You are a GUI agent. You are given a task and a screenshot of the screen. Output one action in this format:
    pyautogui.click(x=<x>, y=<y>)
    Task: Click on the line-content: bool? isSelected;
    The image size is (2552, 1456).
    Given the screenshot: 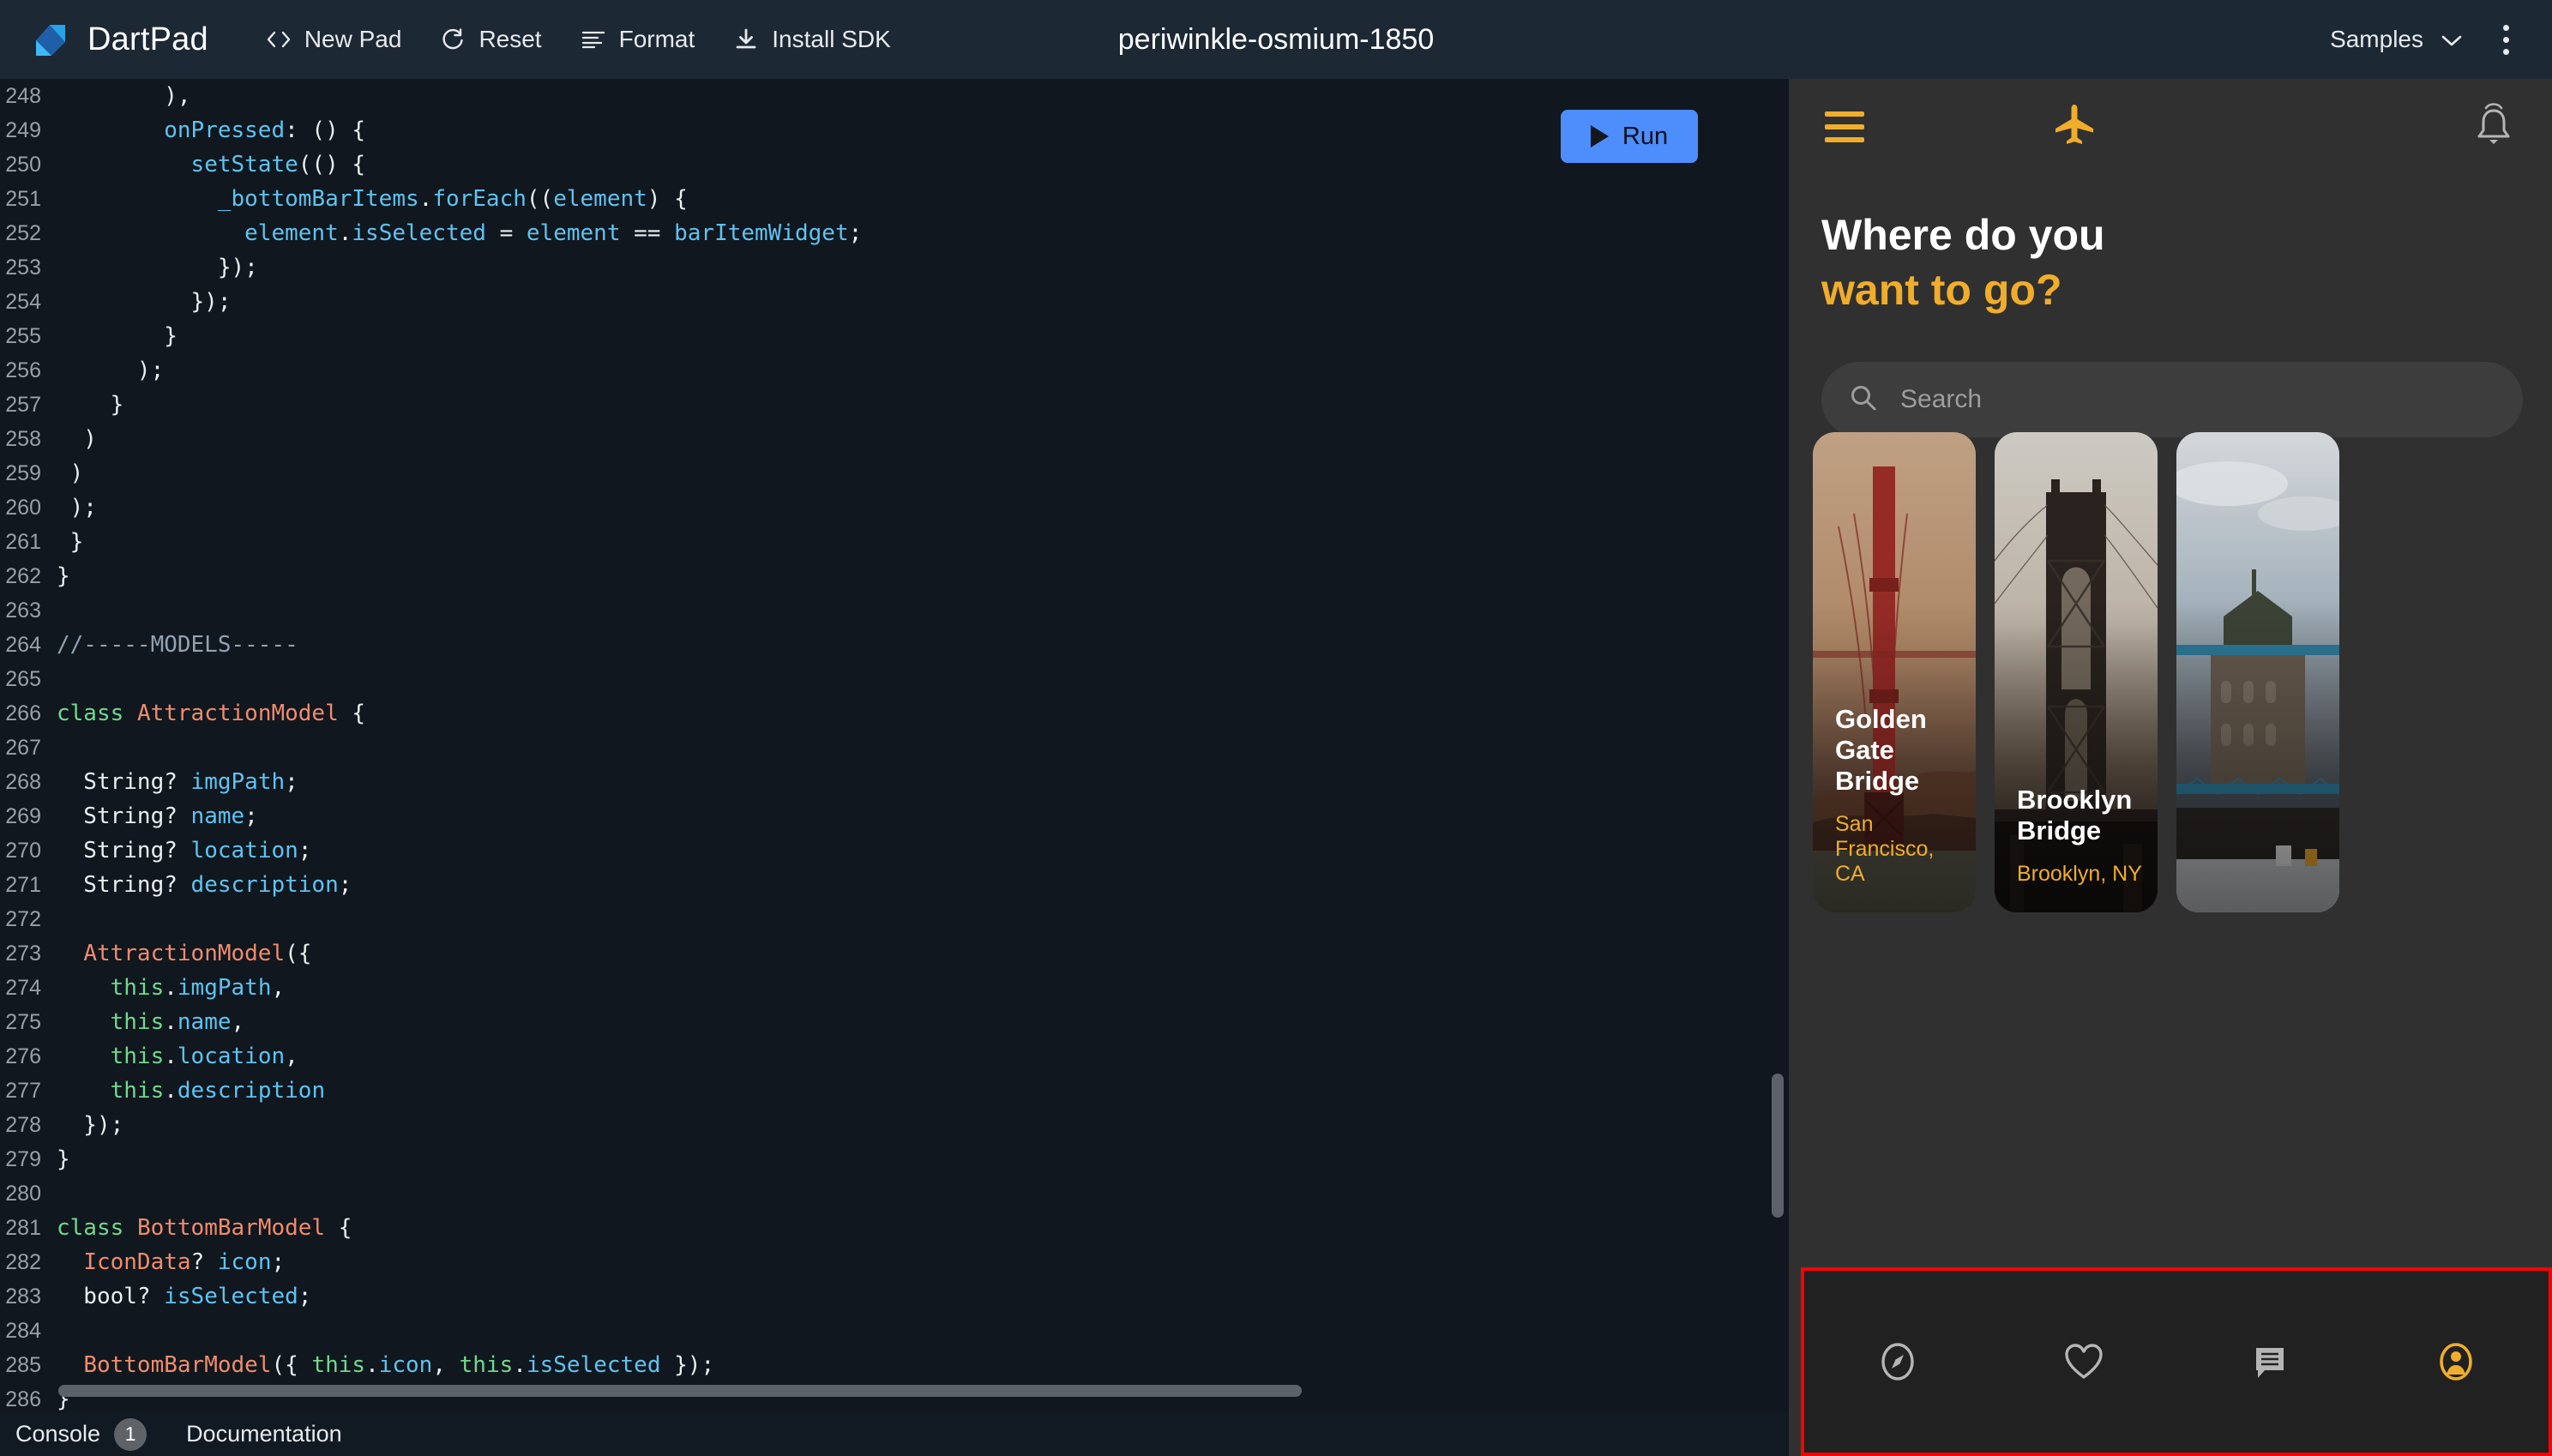 What is the action you would take?
    pyautogui.click(x=179, y=1296)
    